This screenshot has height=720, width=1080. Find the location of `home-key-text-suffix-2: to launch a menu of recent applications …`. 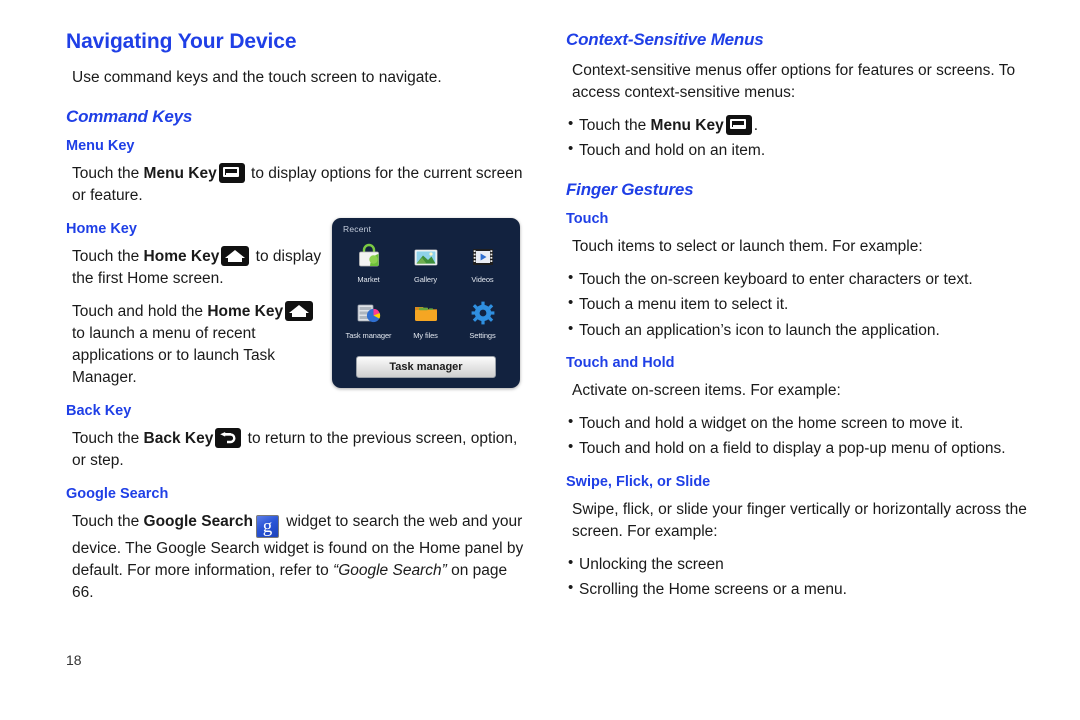

home-key-text-suffix-2: to launch a menu of recent applications … is located at coordinates (174, 355).